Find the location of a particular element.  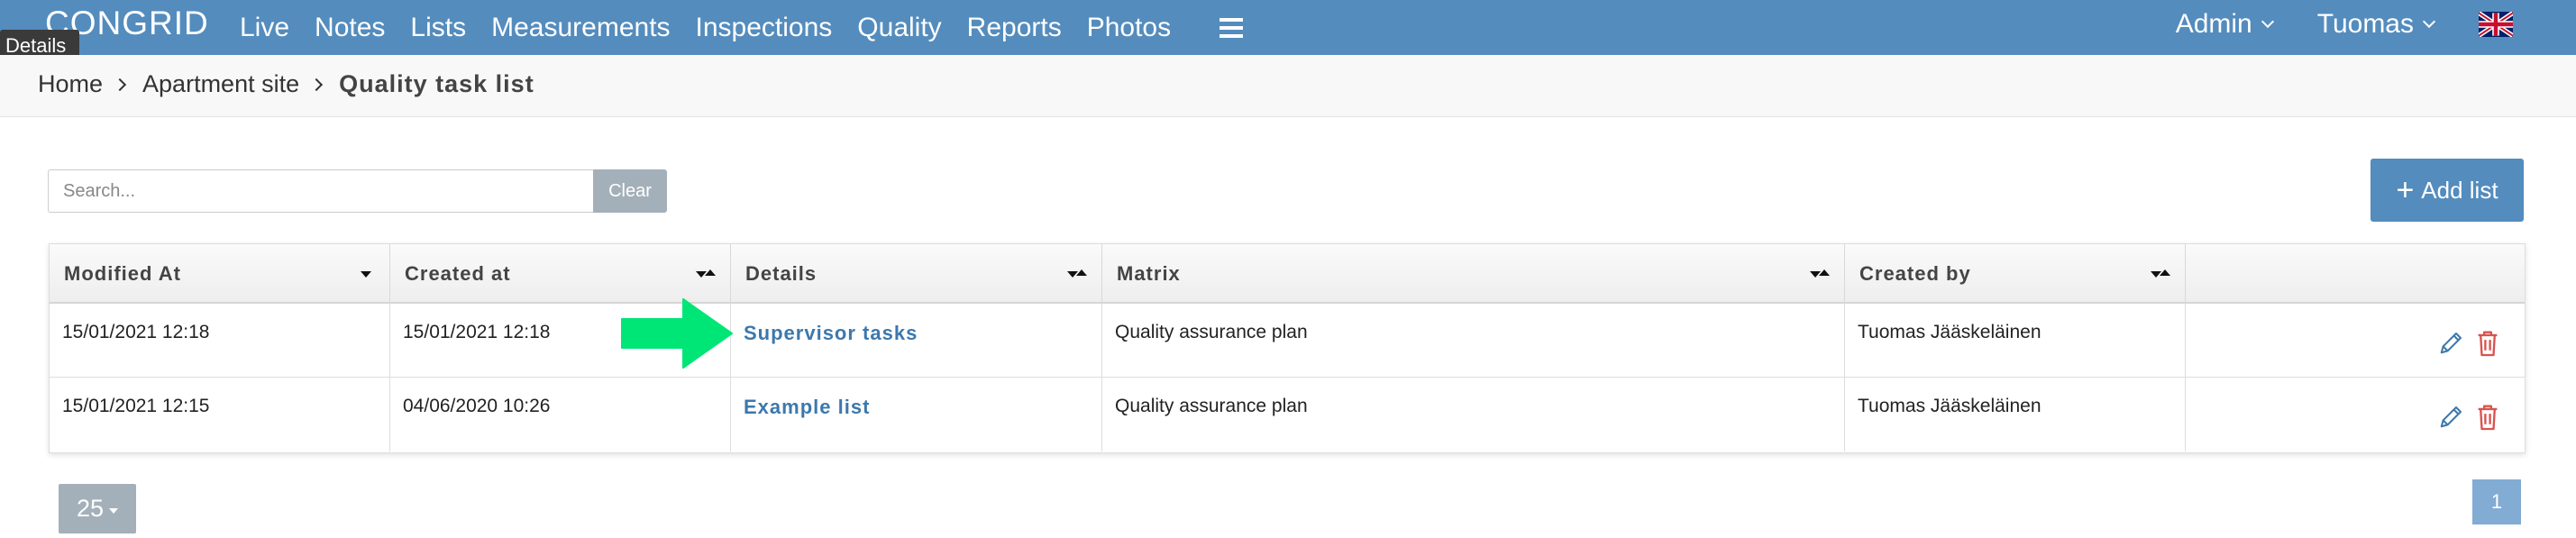

page-size-label: 25 is located at coordinates (90, 508).